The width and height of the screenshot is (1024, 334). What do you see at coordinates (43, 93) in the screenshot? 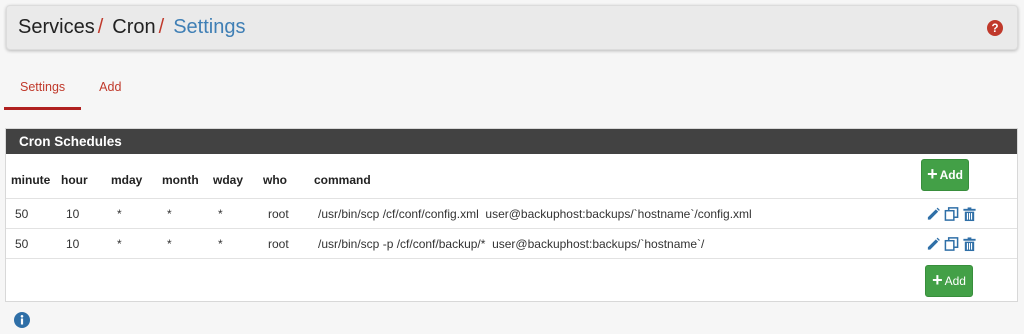
I see `tab-settings: Settings` at bounding box center [43, 93].